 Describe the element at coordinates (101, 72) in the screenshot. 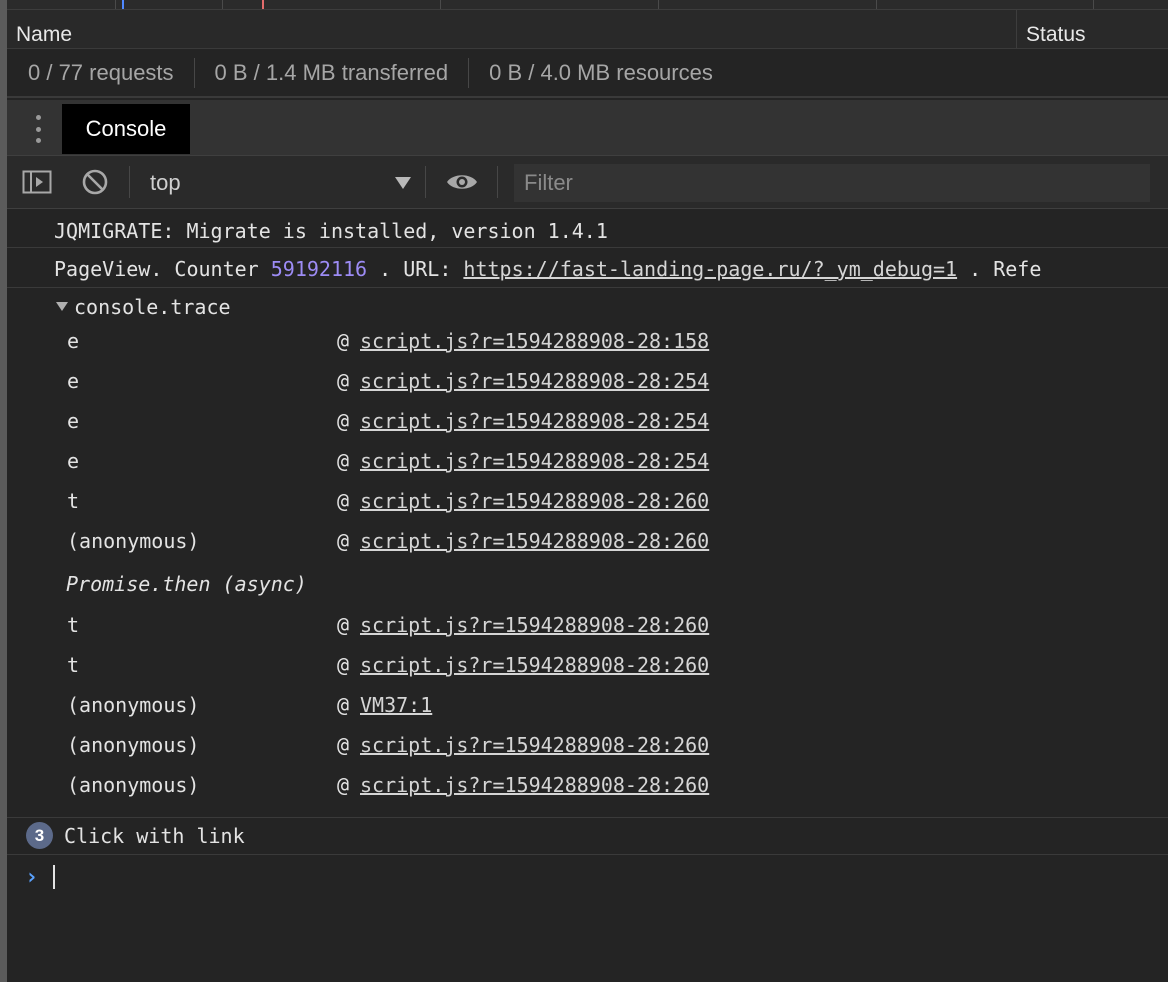

I see `requests-count: 0 / 77 requests` at that location.